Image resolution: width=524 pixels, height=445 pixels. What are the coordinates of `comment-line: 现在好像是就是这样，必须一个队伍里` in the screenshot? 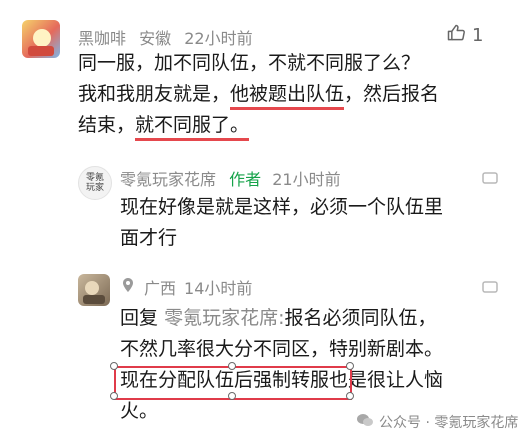 It's located at (282, 207).